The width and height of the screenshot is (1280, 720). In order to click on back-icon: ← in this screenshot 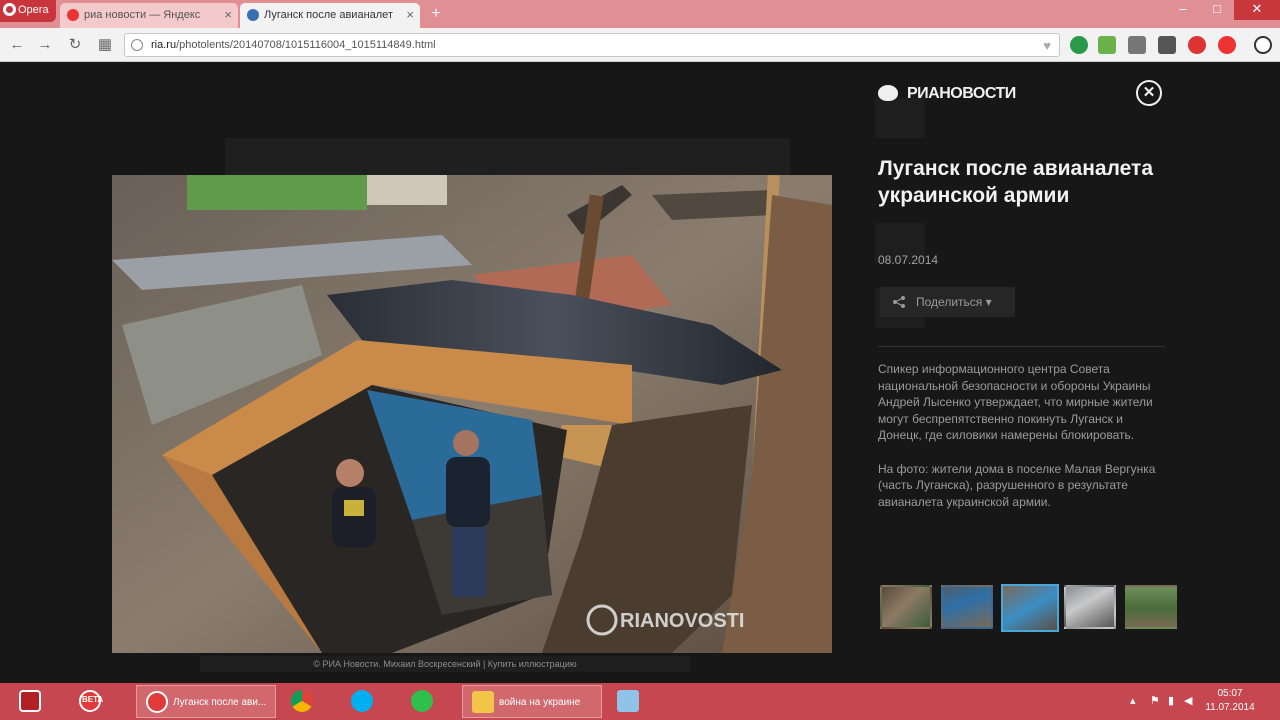, I will do `click(17, 45)`.